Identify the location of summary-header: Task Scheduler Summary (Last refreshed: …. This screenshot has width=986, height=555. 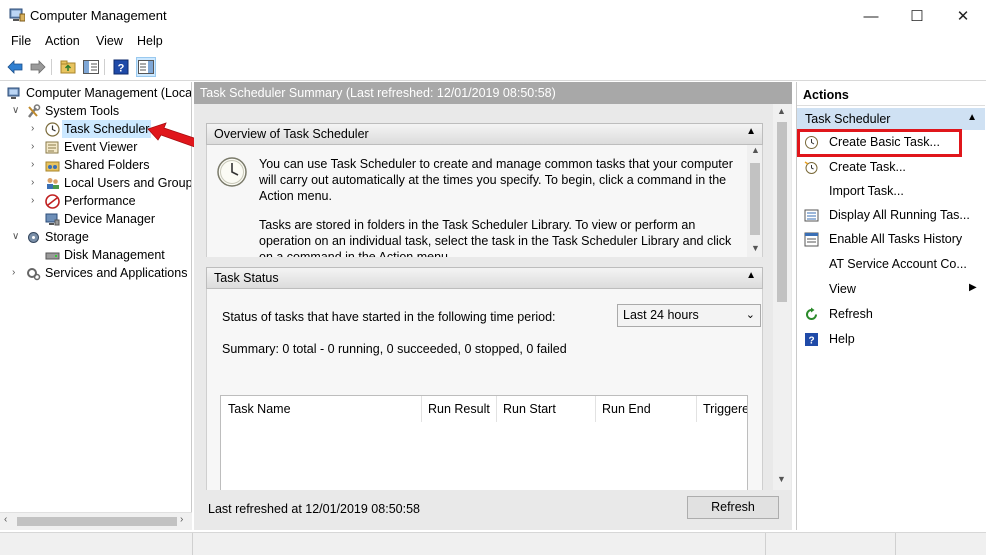
(493, 93).